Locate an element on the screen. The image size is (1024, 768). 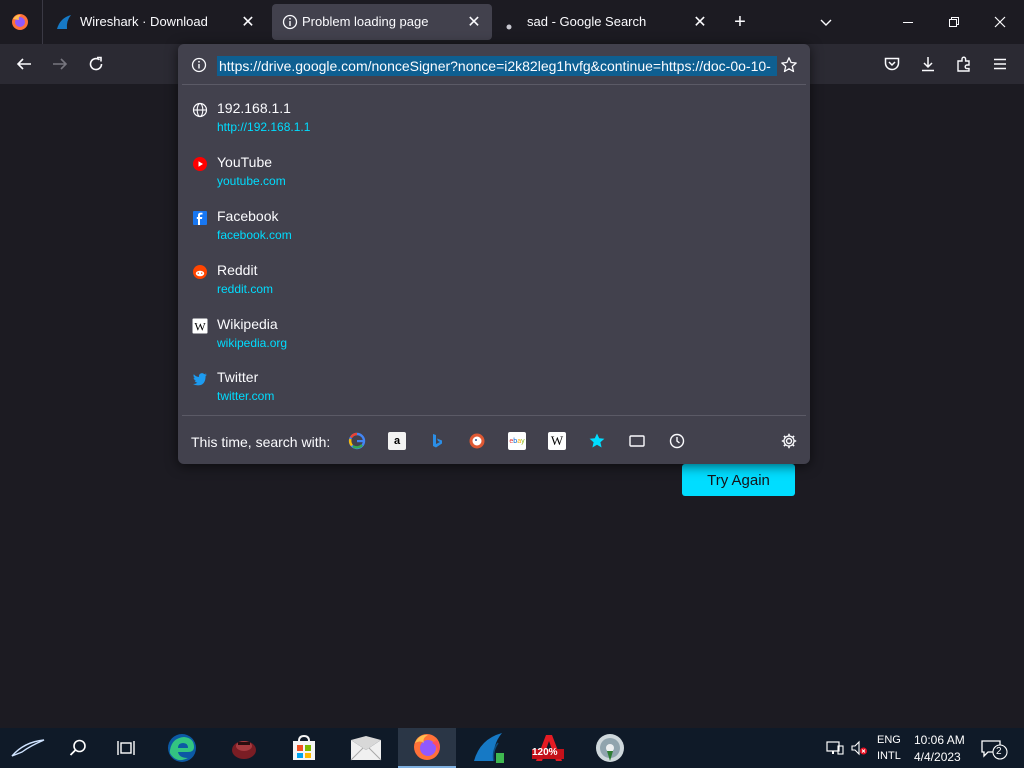
history-icon is located at coordinates (677, 441).